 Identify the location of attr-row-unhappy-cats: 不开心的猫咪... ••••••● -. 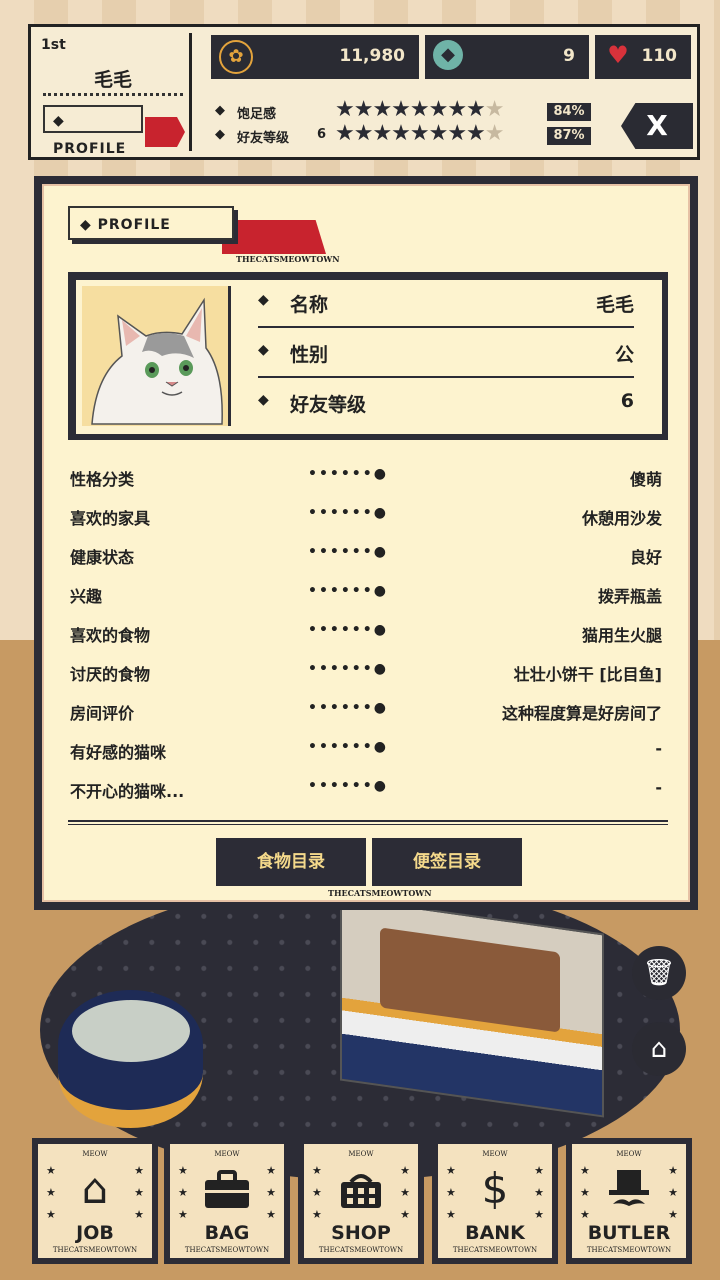
(366, 788).